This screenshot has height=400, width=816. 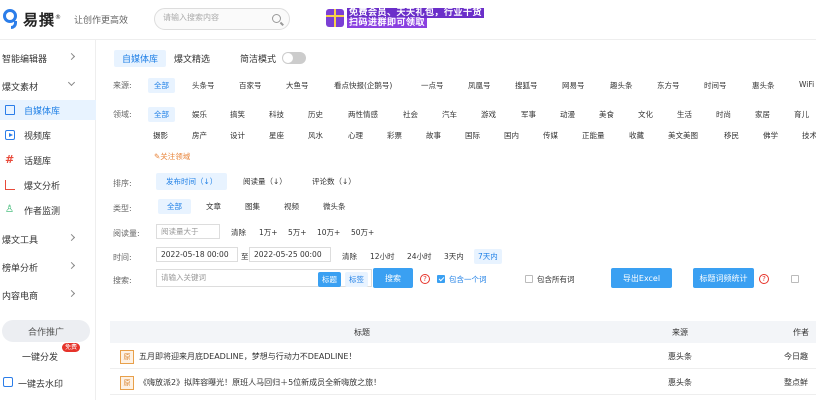 What do you see at coordinates (213, 206) in the screenshot?
I see `type-chip: 文章` at bounding box center [213, 206].